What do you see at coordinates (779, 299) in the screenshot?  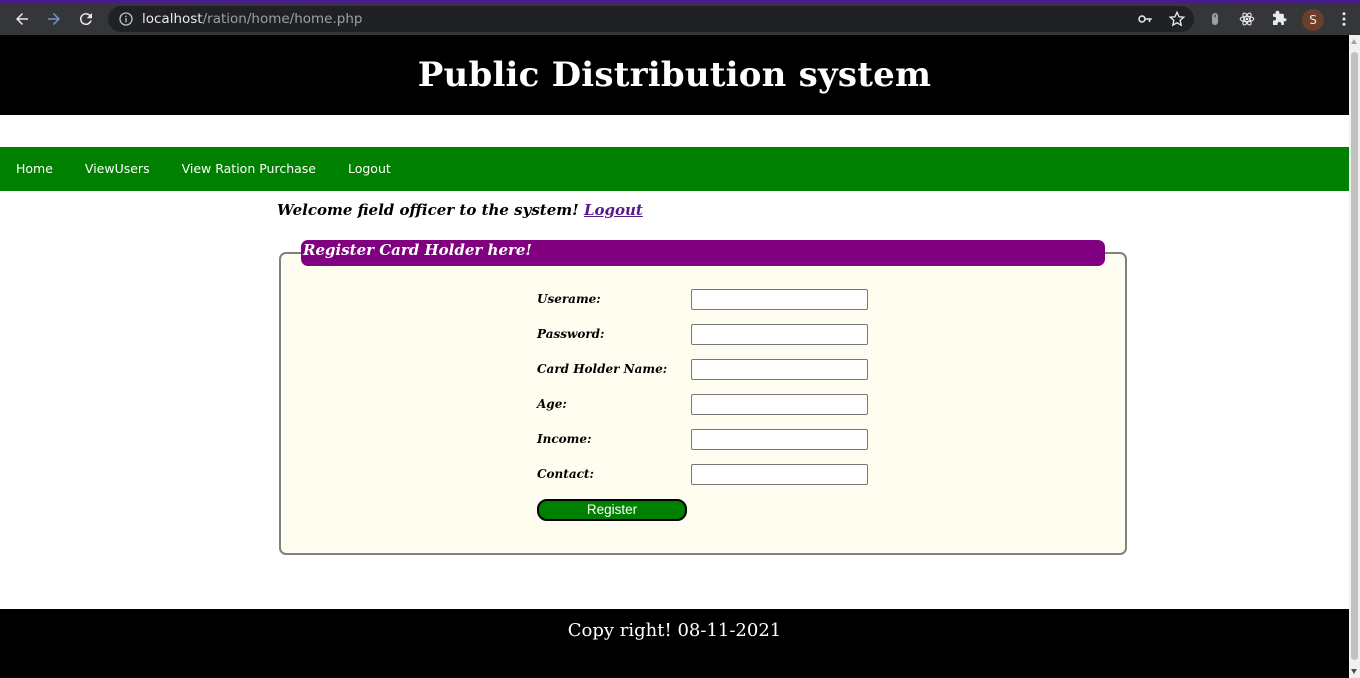 I see `username-input` at bounding box center [779, 299].